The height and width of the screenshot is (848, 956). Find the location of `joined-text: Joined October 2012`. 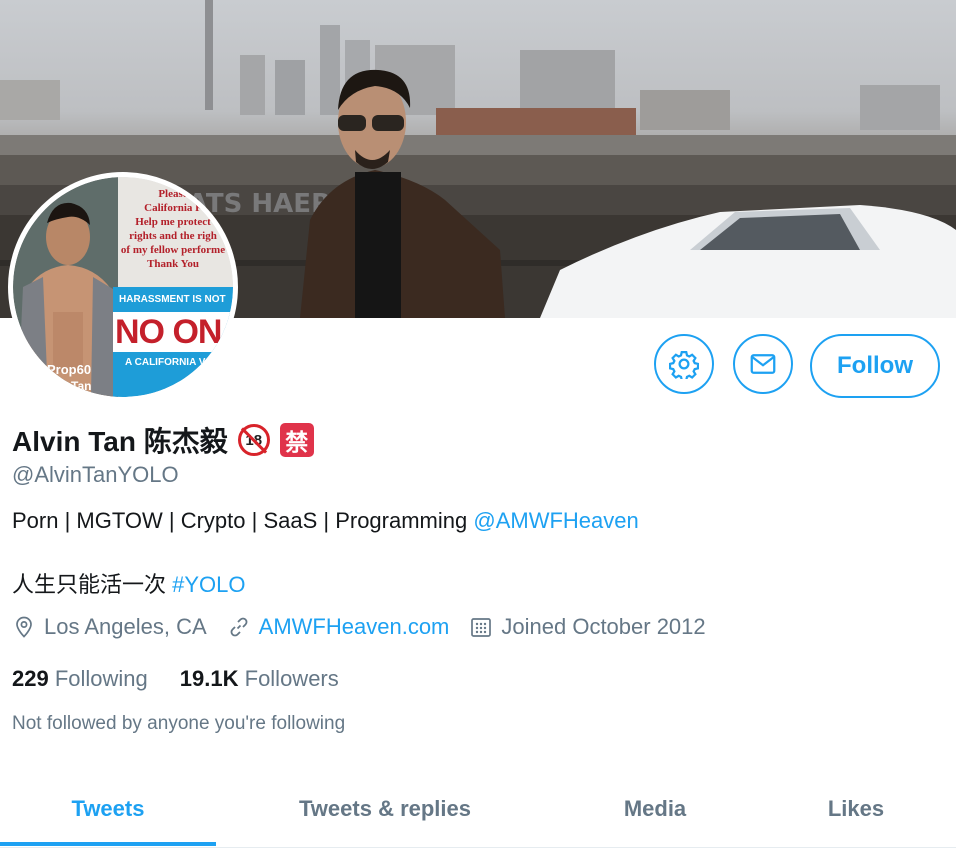

joined-text: Joined October 2012 is located at coordinates (603, 626).